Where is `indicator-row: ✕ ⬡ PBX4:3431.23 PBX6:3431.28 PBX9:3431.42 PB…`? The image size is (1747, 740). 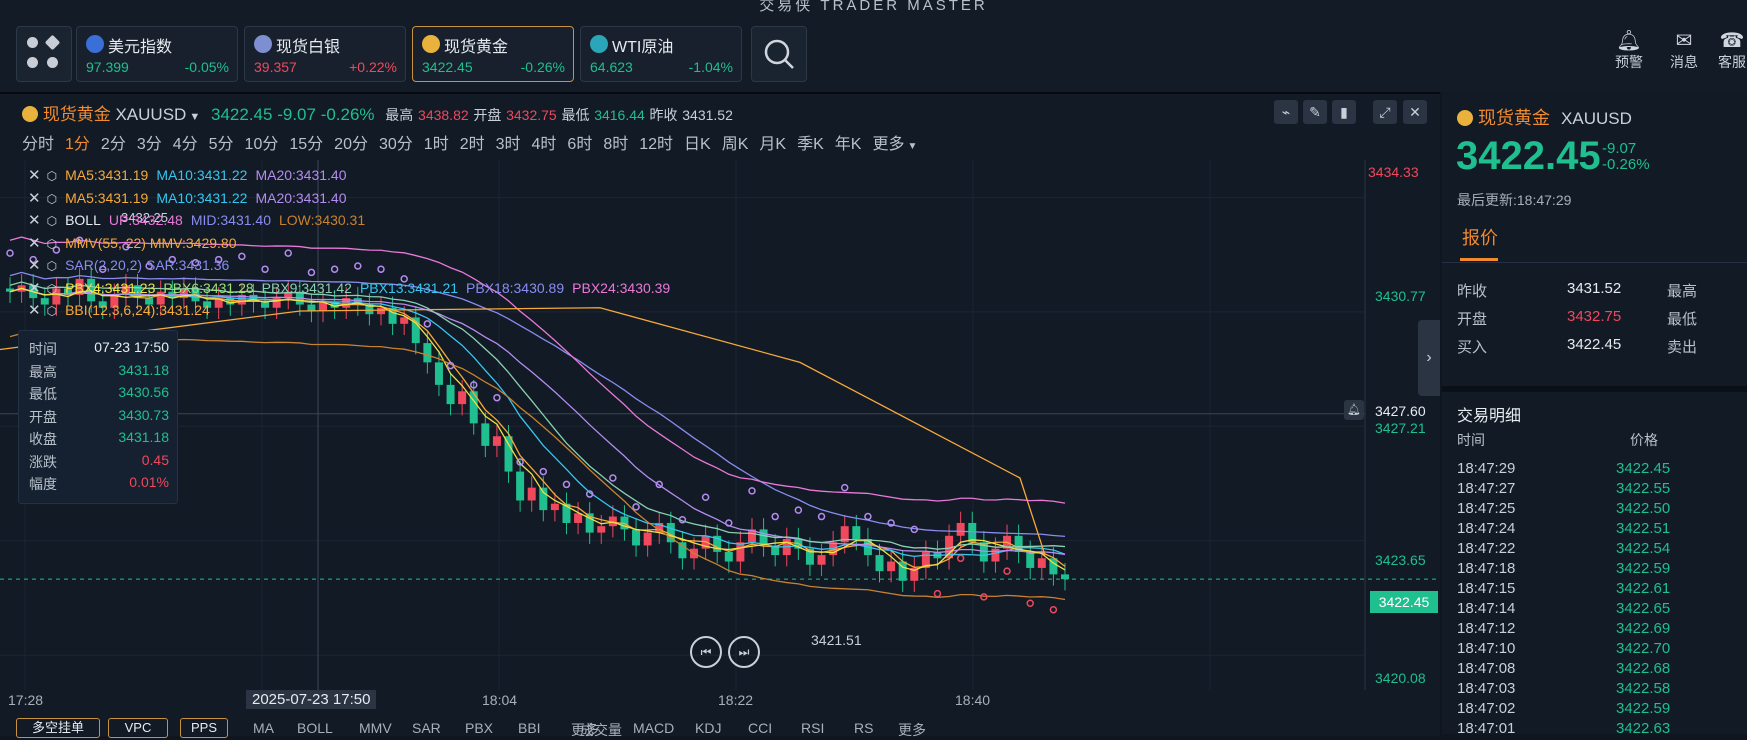
indicator-row: ✕ ⬡ PBX4:3431.23 PBX6:3431.28 PBX9:3431.42 PB… is located at coordinates (353, 288).